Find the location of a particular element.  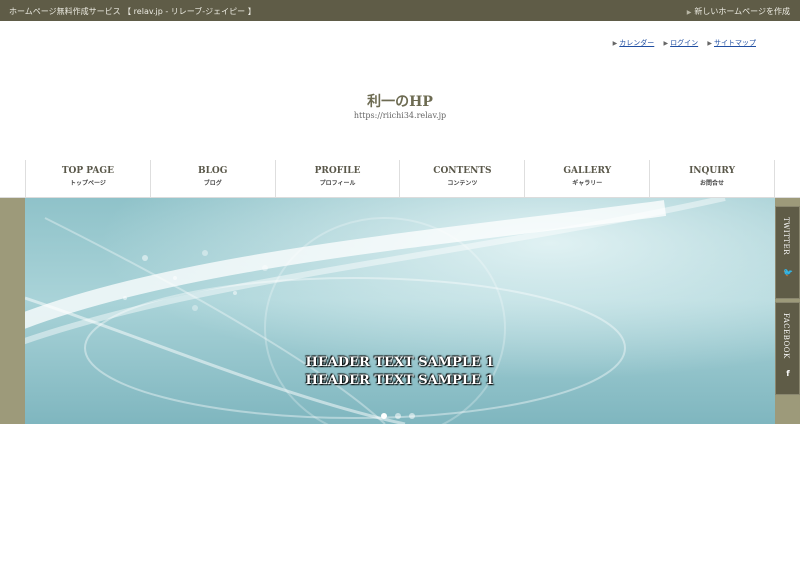

nav-item-inquiry: INQUIRY お問合せ is located at coordinates (712, 179).